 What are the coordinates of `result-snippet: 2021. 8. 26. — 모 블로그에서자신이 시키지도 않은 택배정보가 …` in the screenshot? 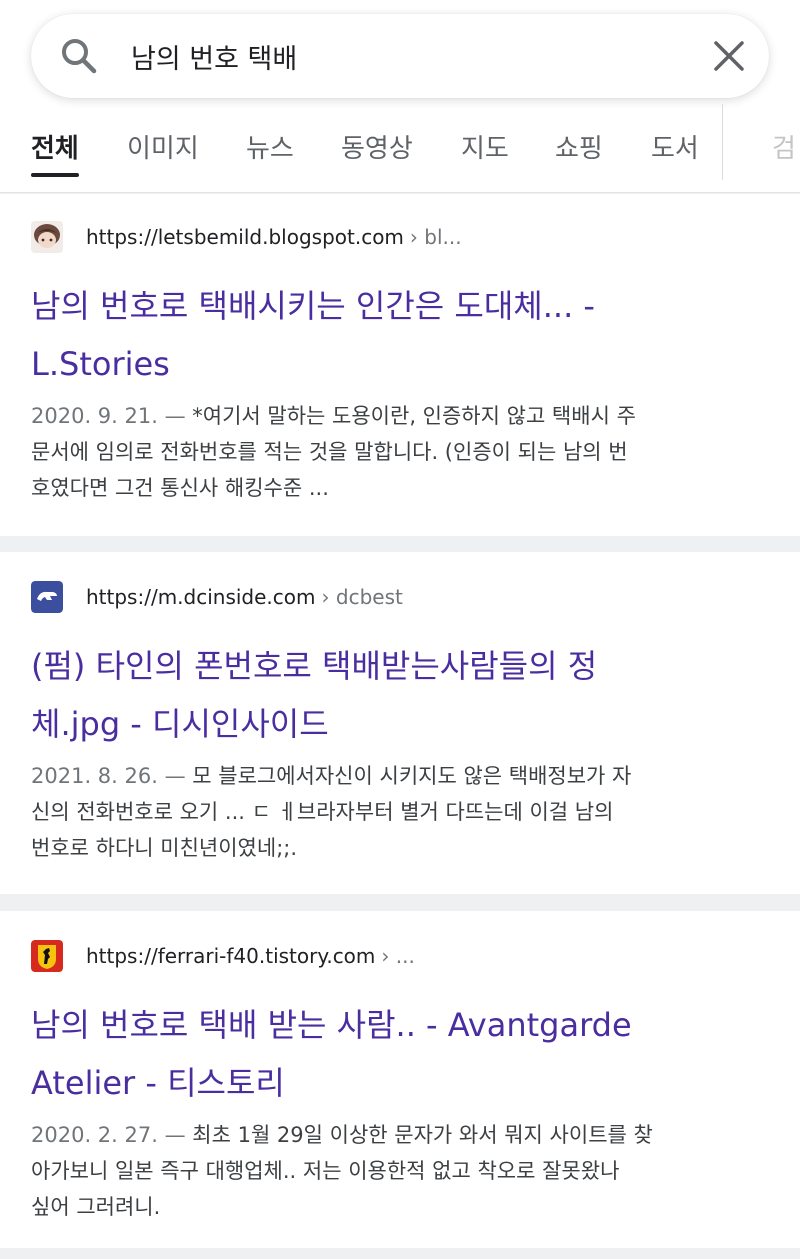 It's located at (401, 812).